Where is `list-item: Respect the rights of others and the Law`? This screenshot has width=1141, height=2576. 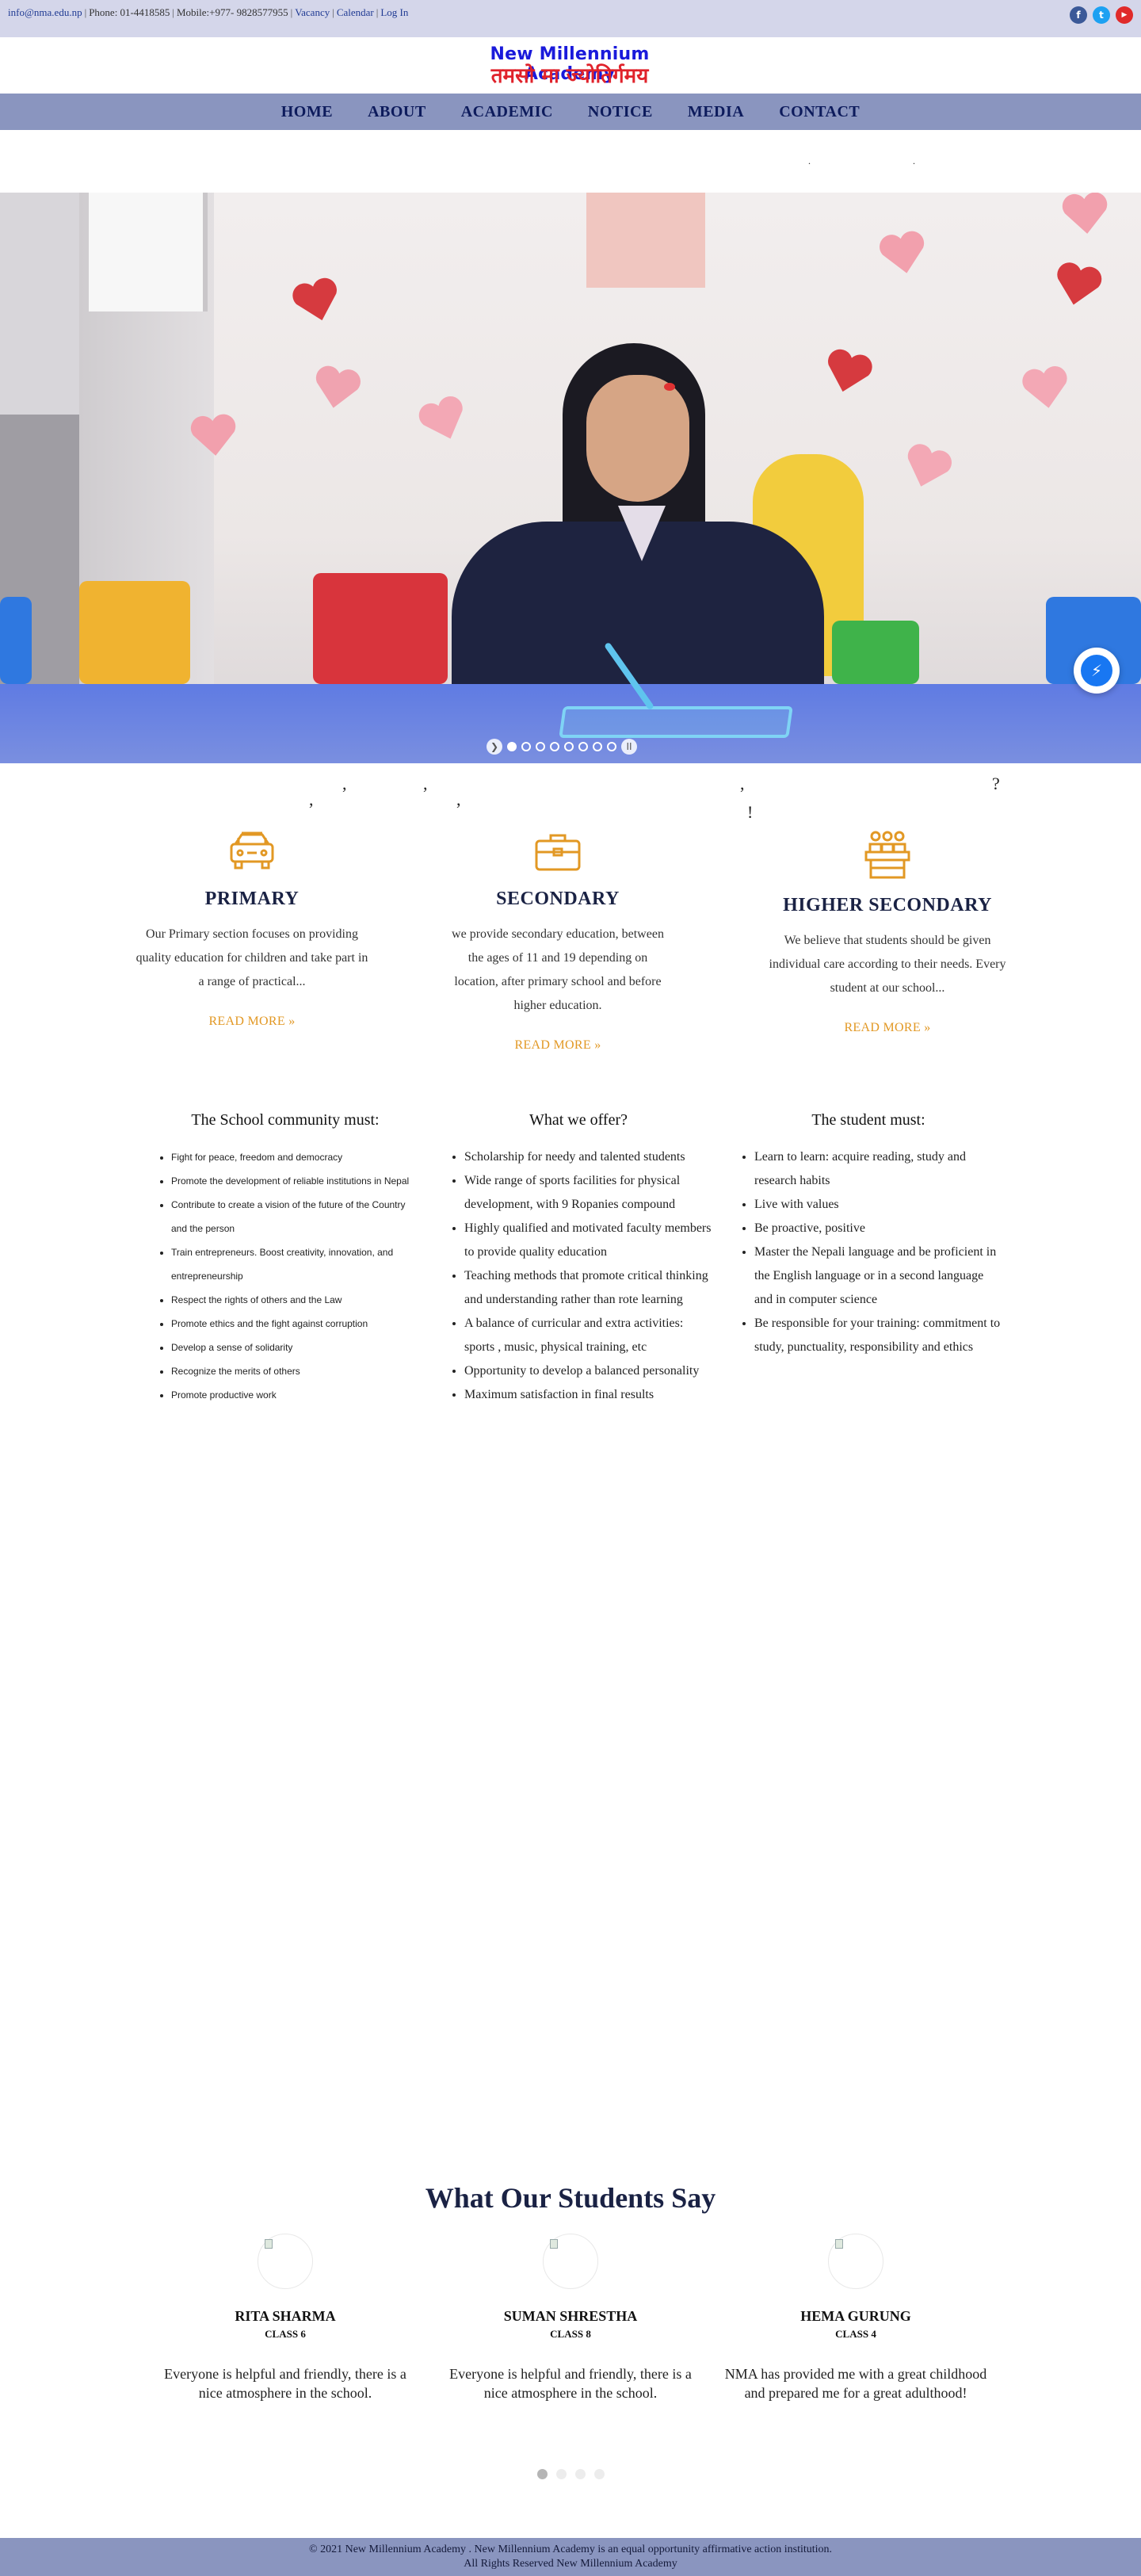
list-item: Respect the rights of others and the Law is located at coordinates (295, 1300).